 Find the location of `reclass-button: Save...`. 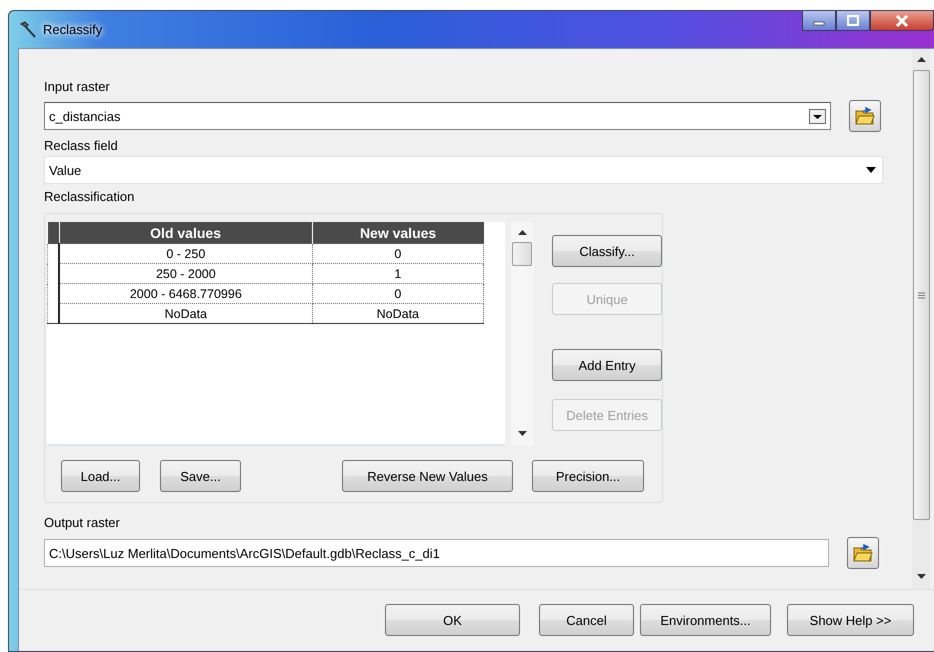

reclass-button: Save... is located at coordinates (200, 476).